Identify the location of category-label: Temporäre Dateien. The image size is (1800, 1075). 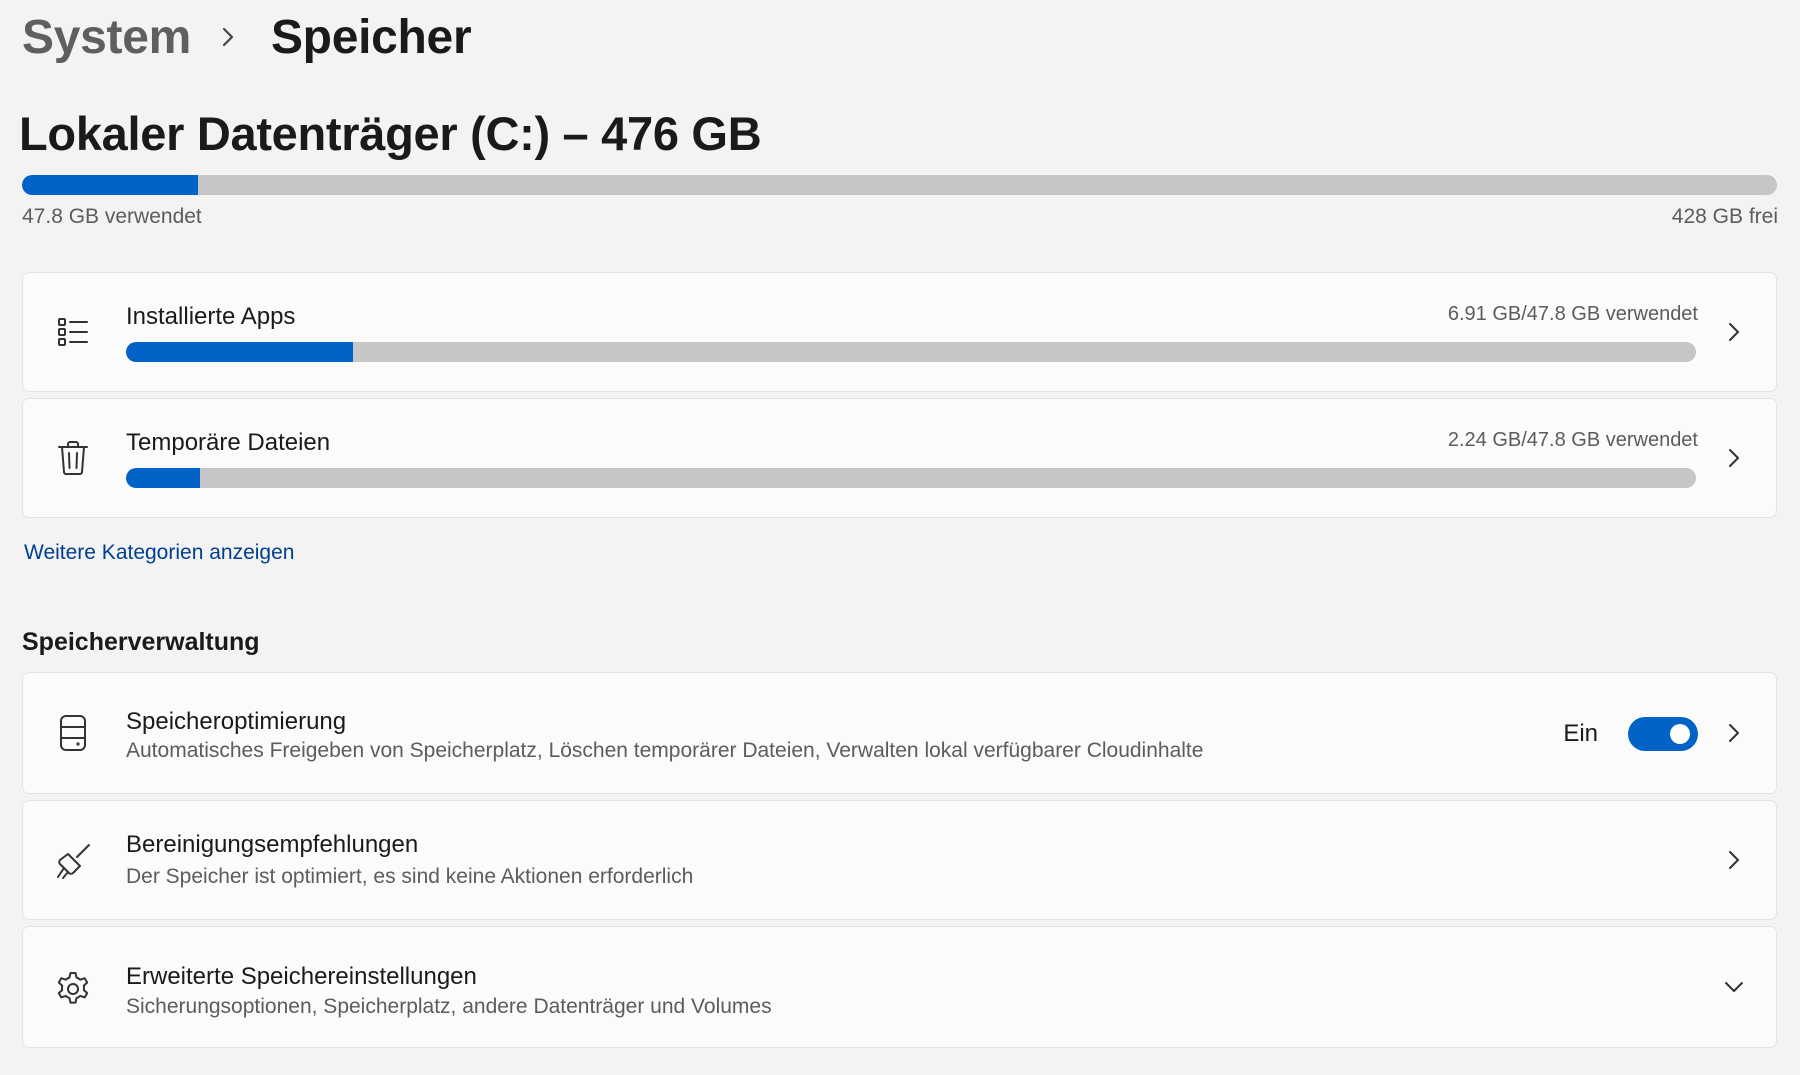
(228, 442).